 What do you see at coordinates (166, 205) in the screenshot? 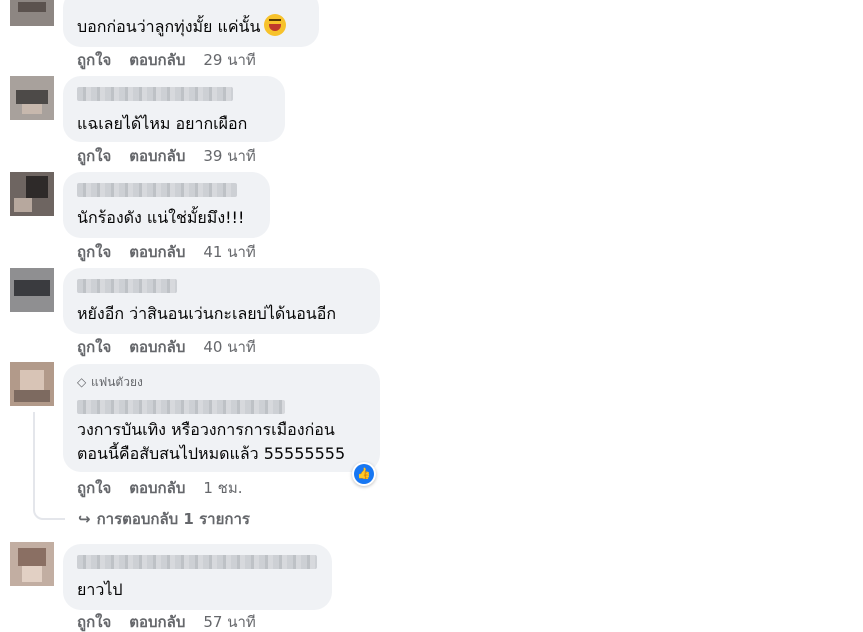
I see `comment-bubble: นักร้องดัง แน่ใช่มั้ยมึง!!!` at bounding box center [166, 205].